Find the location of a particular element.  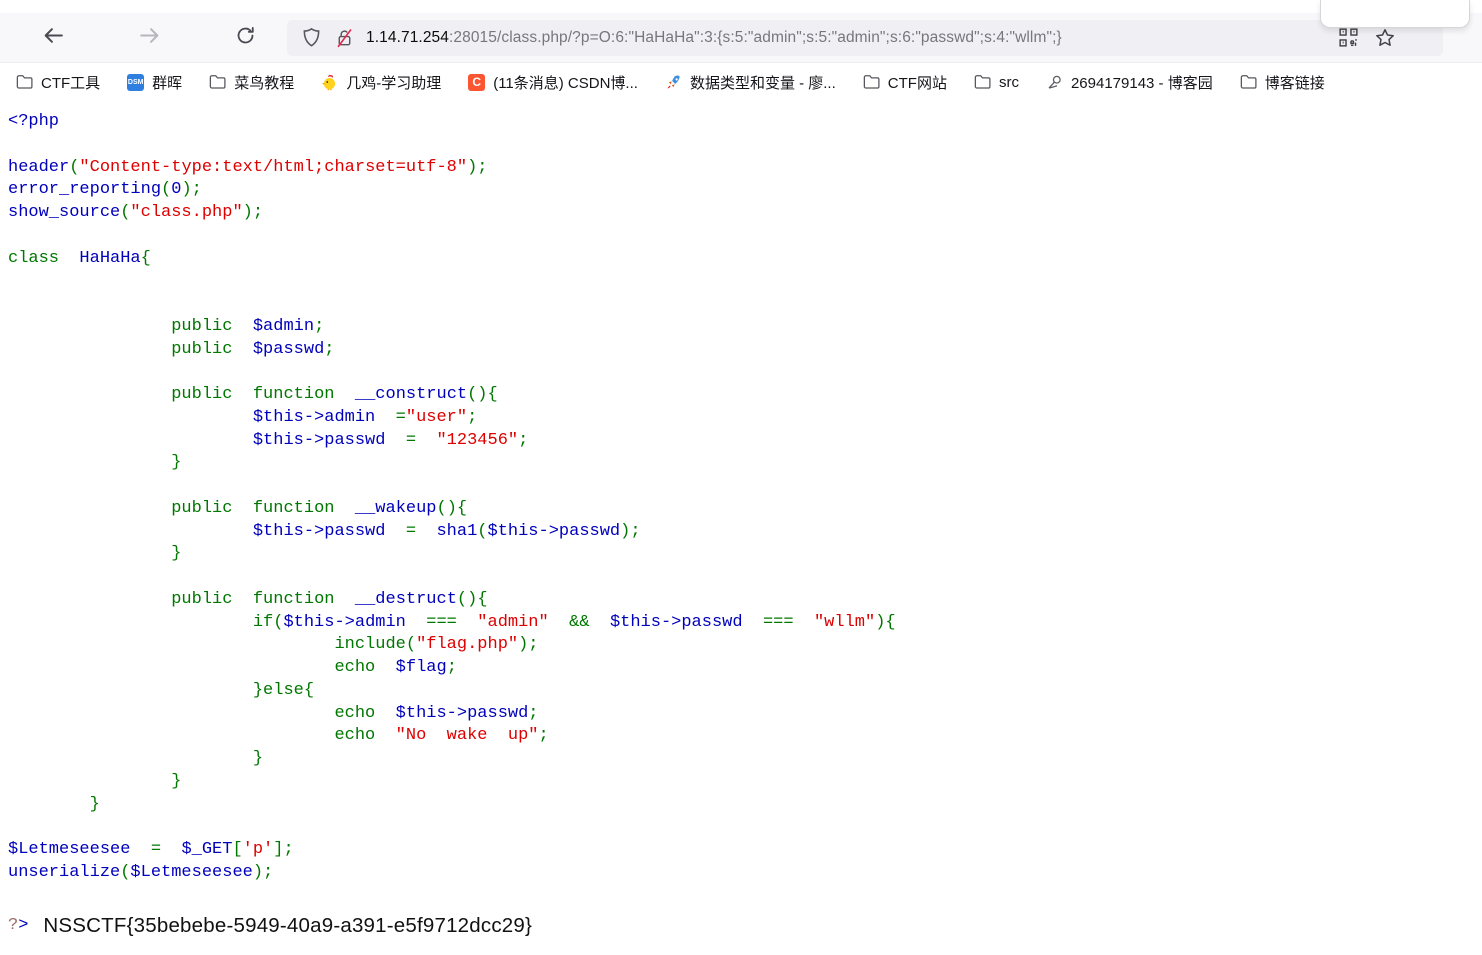

code-line: $this->admin ="user"; is located at coordinates (365, 417).